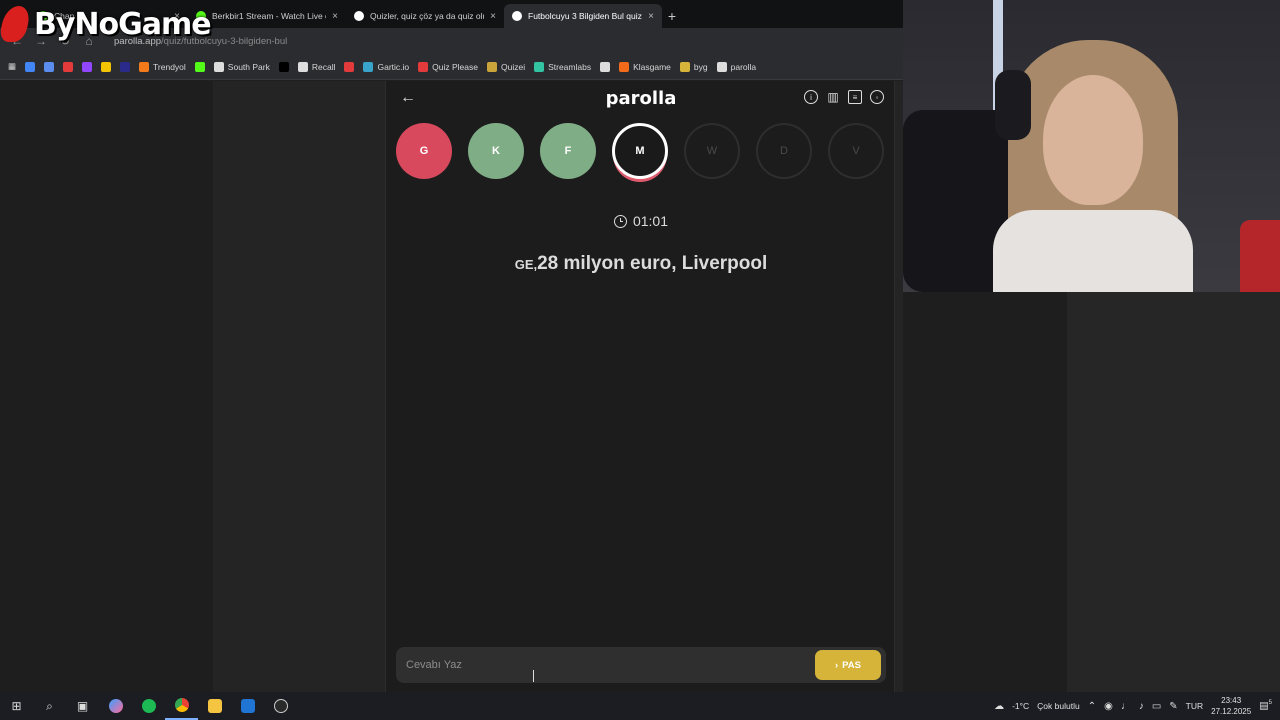 The image size is (1280, 720). Describe the element at coordinates (16, 706) in the screenshot. I see `windows-start-icon: ⊞` at that location.